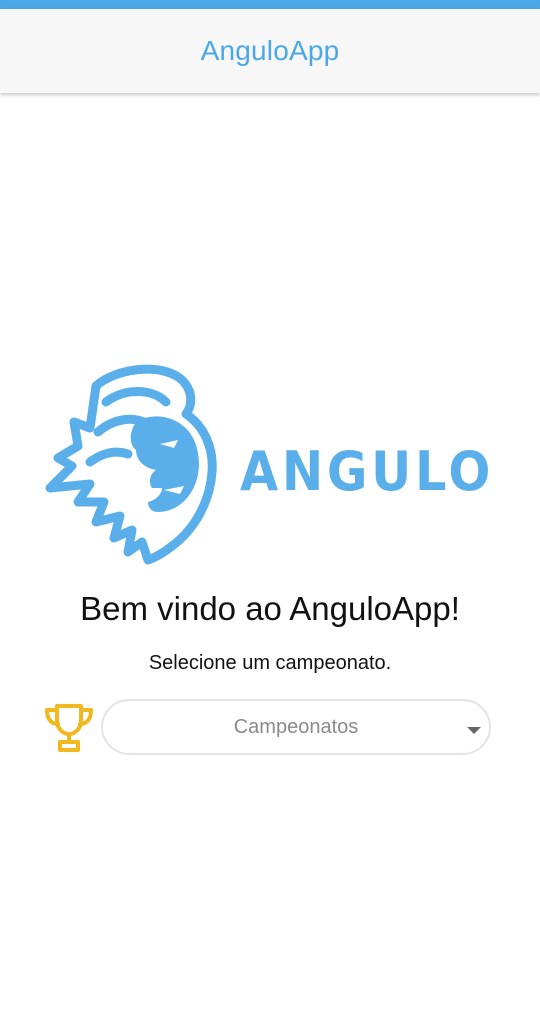 Image resolution: width=540 pixels, height=1031 pixels. I want to click on championship-select-placeholder: Campeonatos, so click(296, 726).